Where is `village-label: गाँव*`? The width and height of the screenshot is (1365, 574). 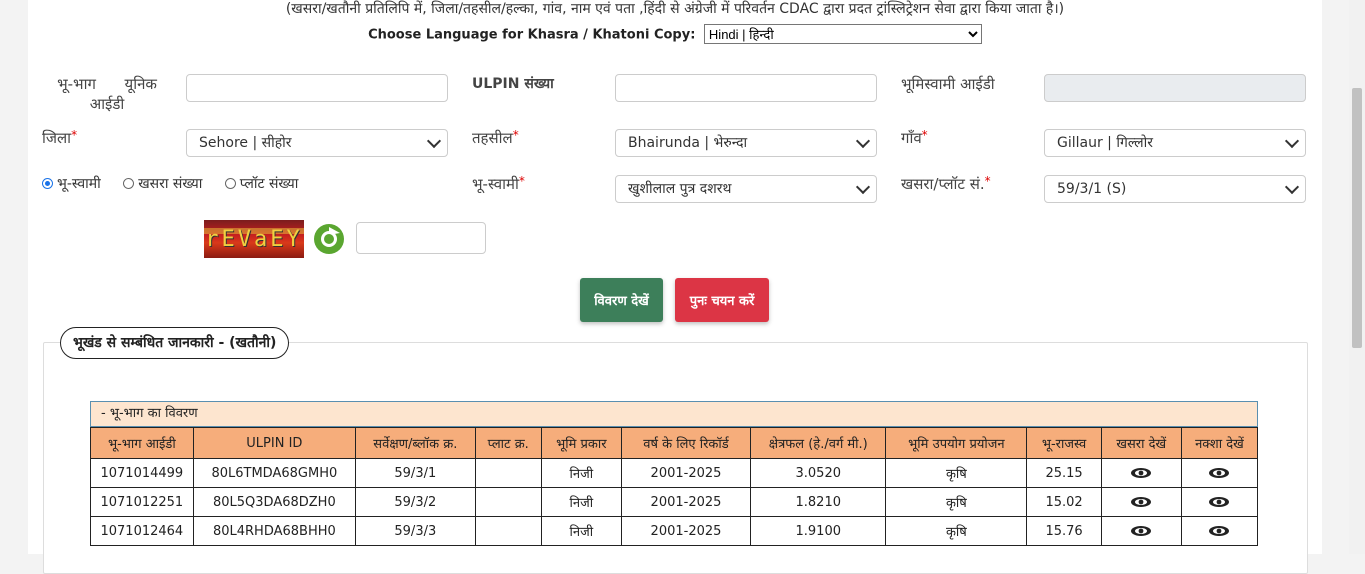
village-label: गाँव* is located at coordinates (914, 138).